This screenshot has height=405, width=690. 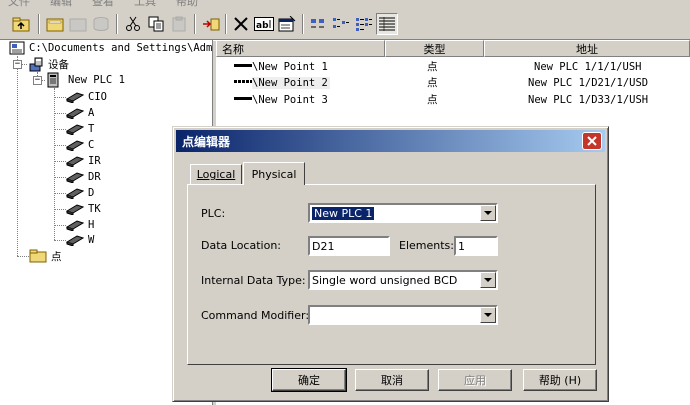 I want to click on tree-label-area: DR, so click(x=94, y=177).